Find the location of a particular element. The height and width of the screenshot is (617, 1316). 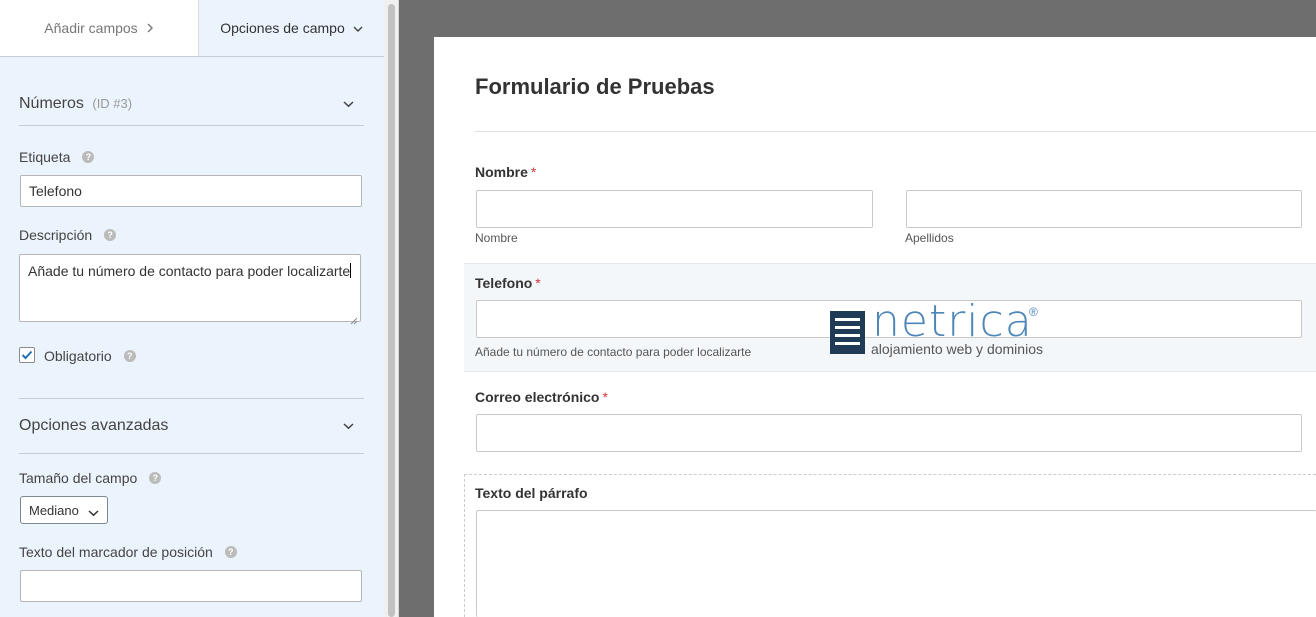

required-checkbox is located at coordinates (27, 355).